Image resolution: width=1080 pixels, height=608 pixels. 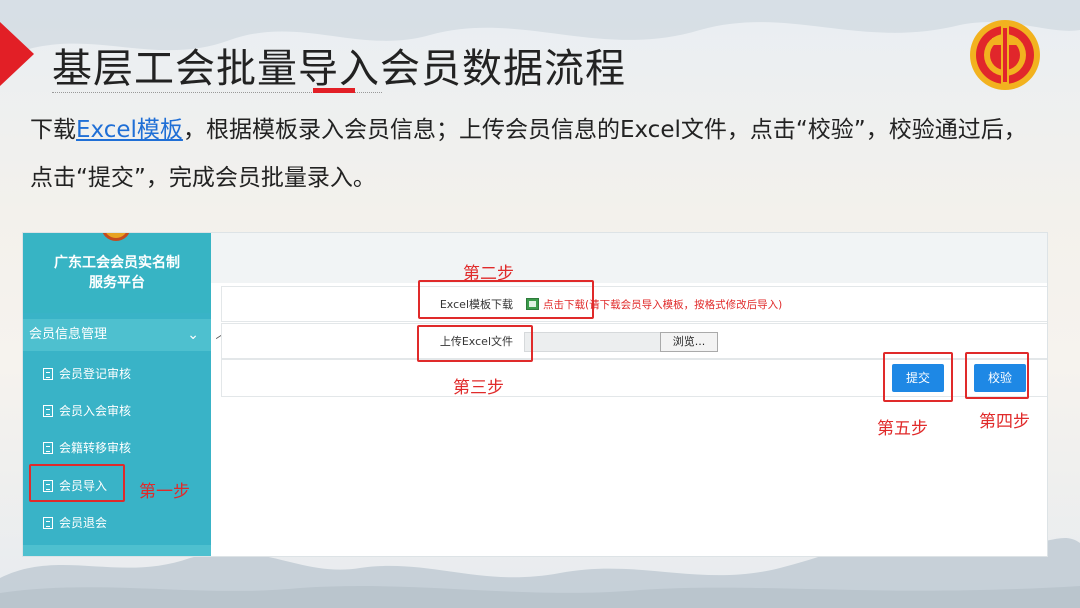 What do you see at coordinates (117, 550) in the screenshot?
I see `menu-group-next` at bounding box center [117, 550].